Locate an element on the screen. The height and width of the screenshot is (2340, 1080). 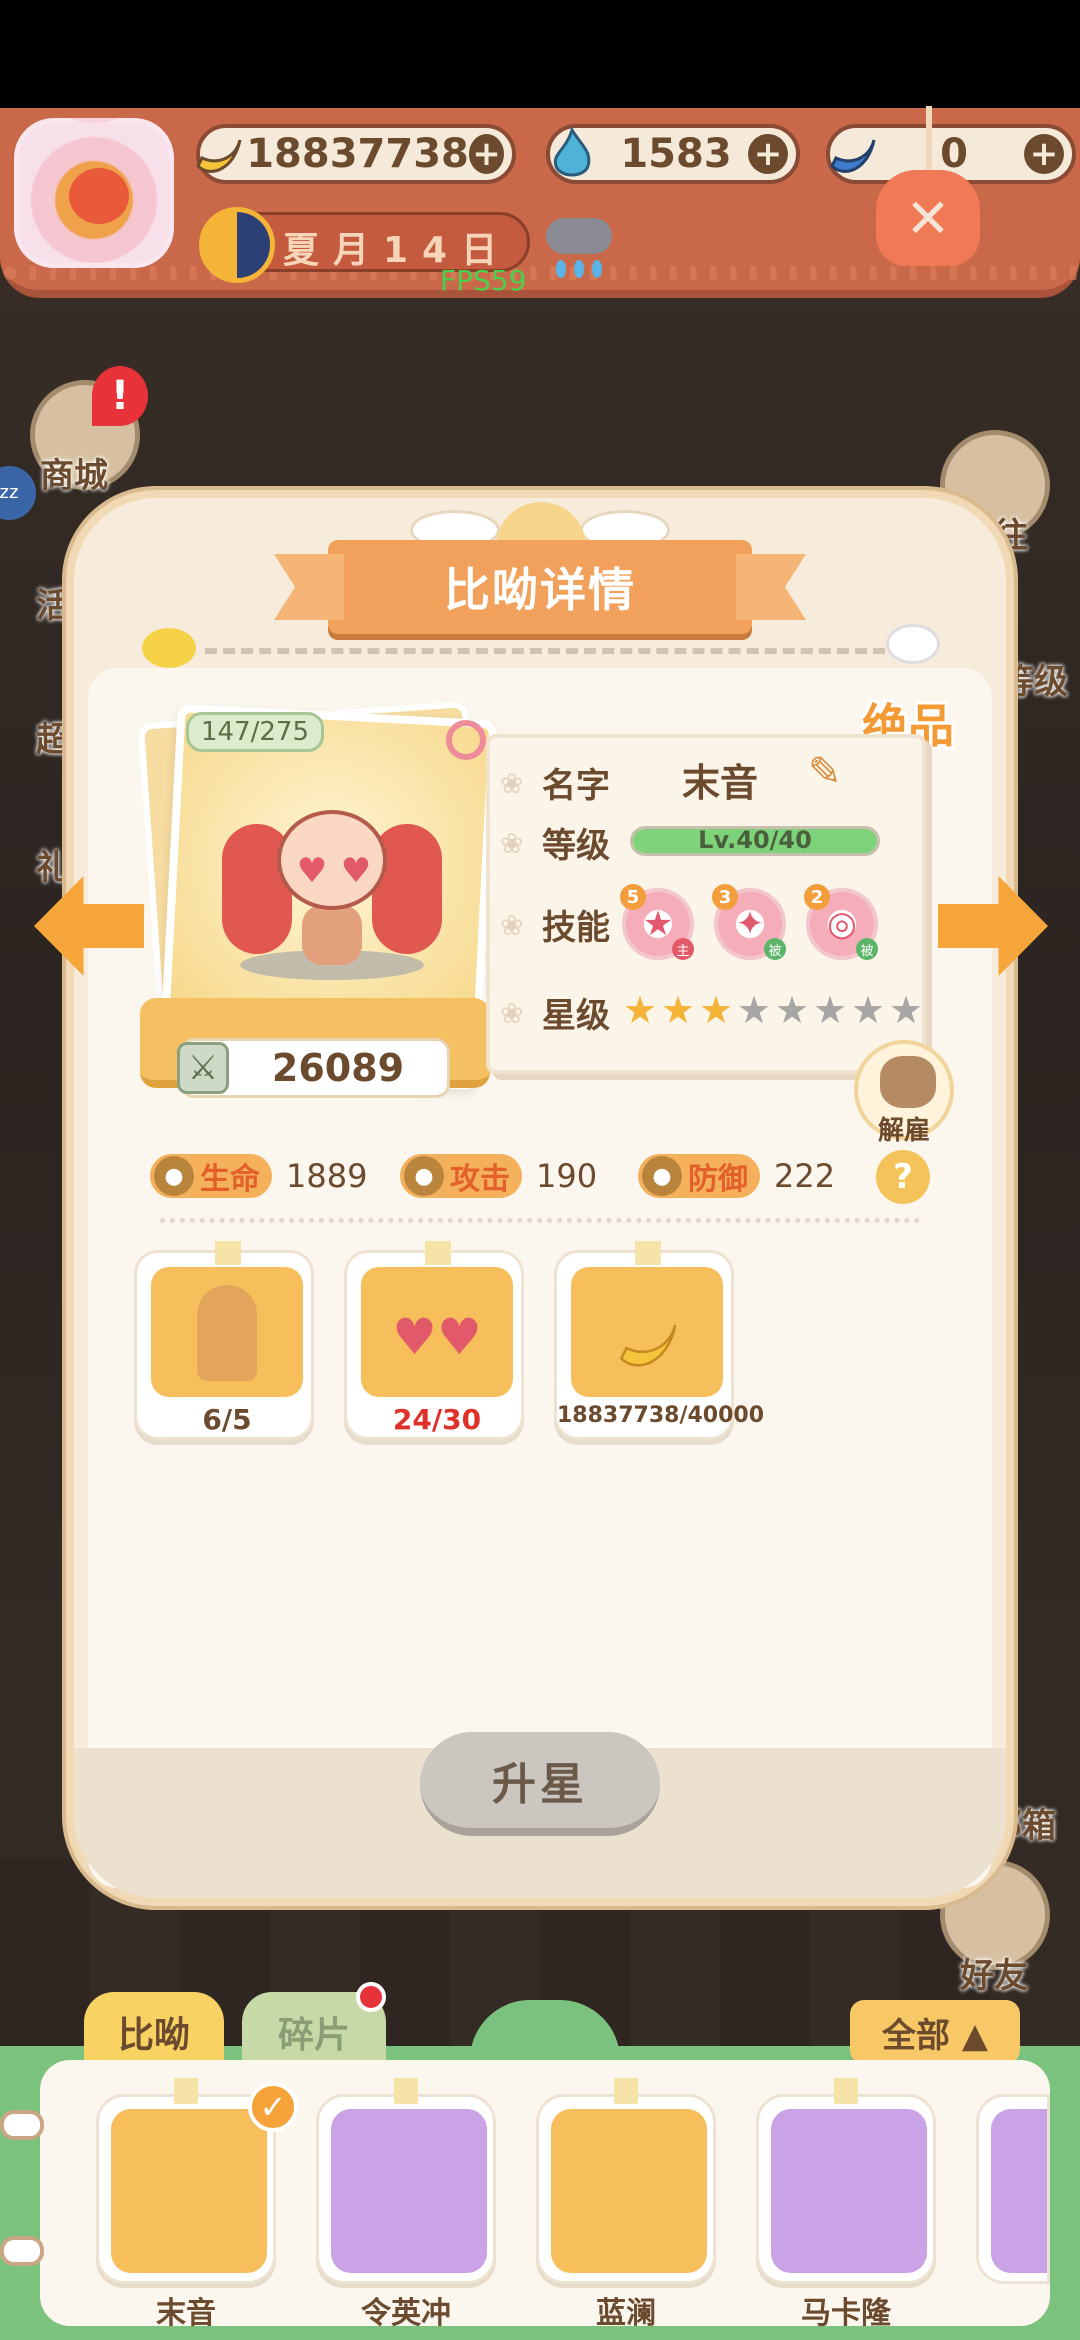
material-slot: ♥♥ 24/30 is located at coordinates (434, 1340).